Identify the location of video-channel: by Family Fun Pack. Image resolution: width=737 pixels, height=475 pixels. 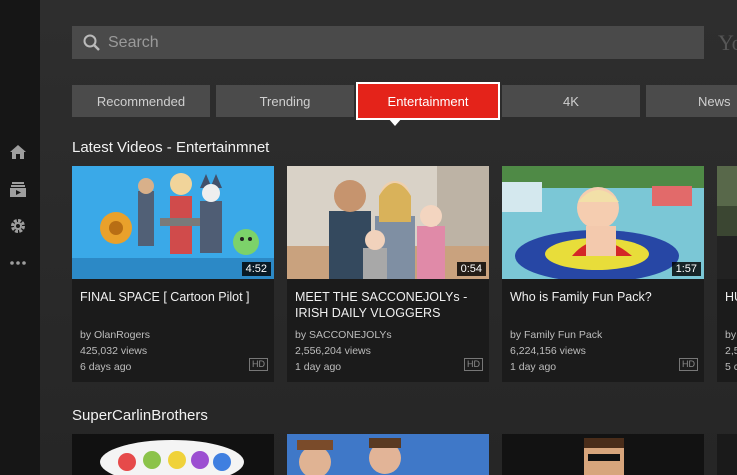
(556, 335).